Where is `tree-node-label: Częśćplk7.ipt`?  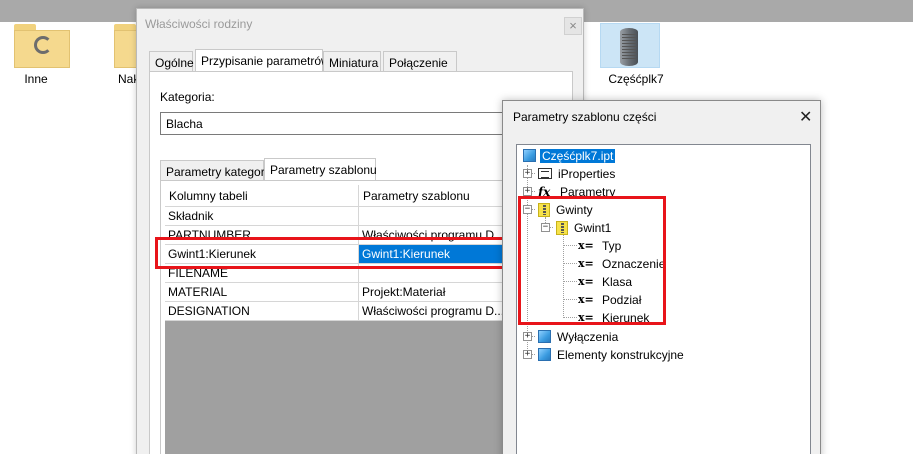 tree-node-label: Częśćplk7.ipt is located at coordinates (578, 155).